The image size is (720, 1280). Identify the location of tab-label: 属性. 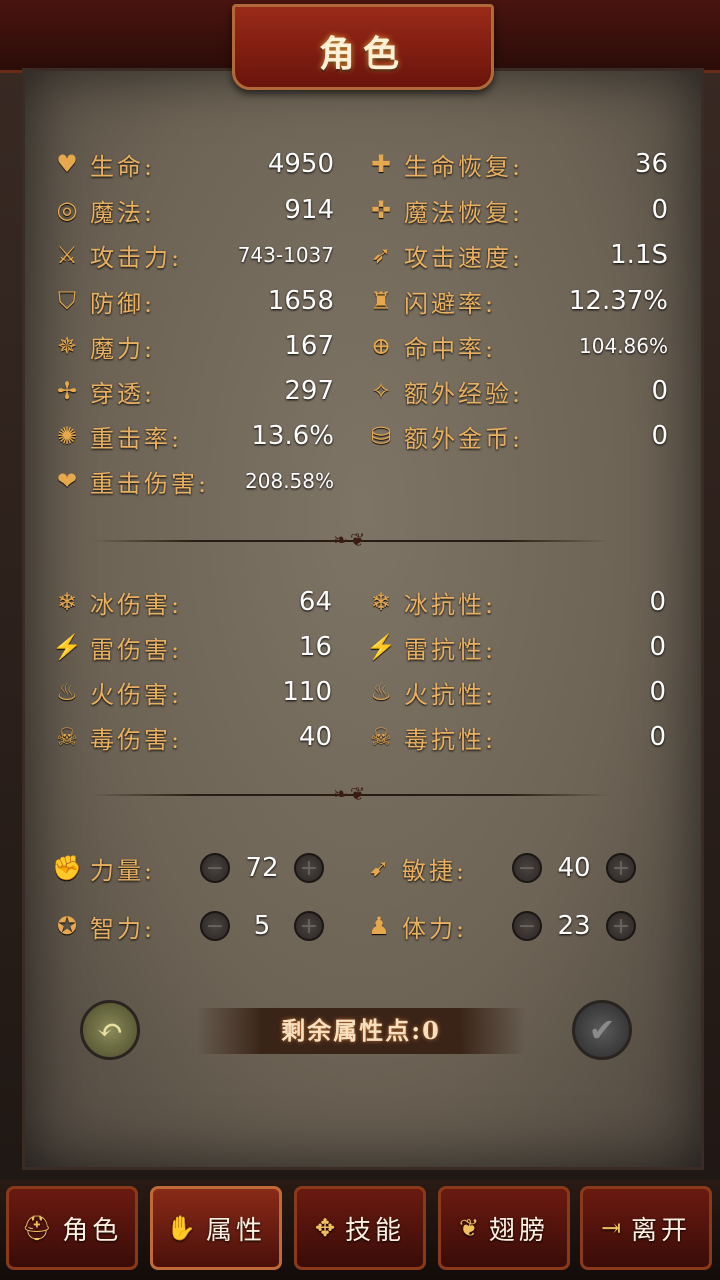
(235, 1230).